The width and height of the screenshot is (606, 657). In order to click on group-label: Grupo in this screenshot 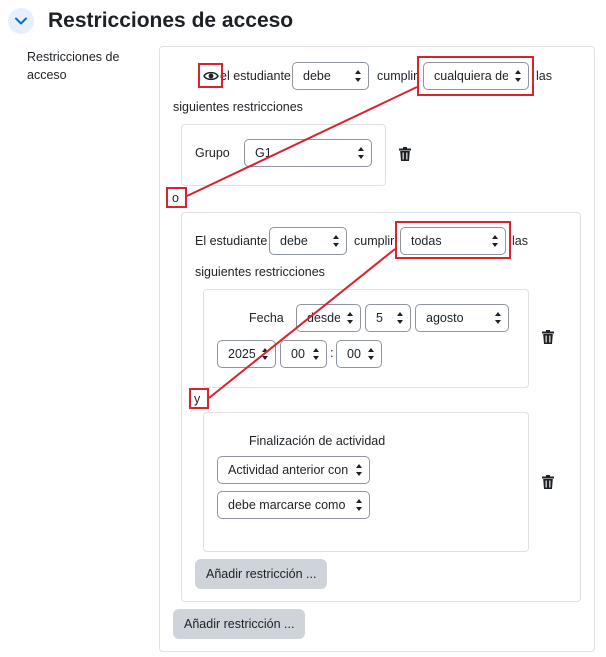, I will do `click(212, 153)`.